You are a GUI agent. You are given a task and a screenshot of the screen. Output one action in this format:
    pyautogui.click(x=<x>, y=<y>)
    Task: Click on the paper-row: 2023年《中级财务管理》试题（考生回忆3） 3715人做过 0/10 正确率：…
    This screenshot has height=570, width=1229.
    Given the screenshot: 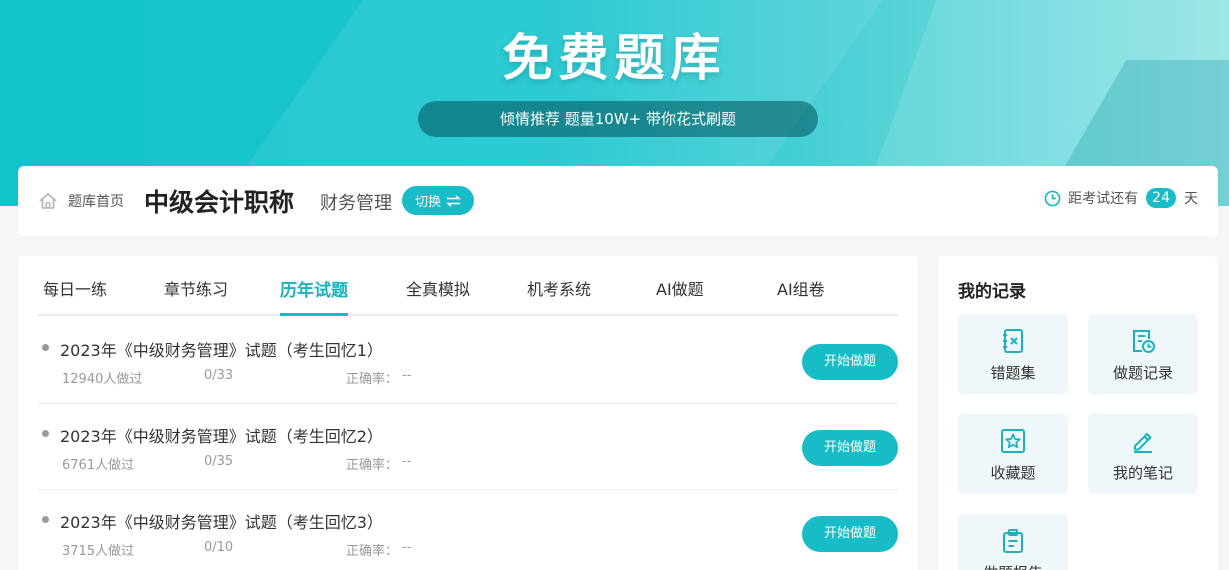 What is the action you would take?
    pyautogui.click(x=468, y=530)
    